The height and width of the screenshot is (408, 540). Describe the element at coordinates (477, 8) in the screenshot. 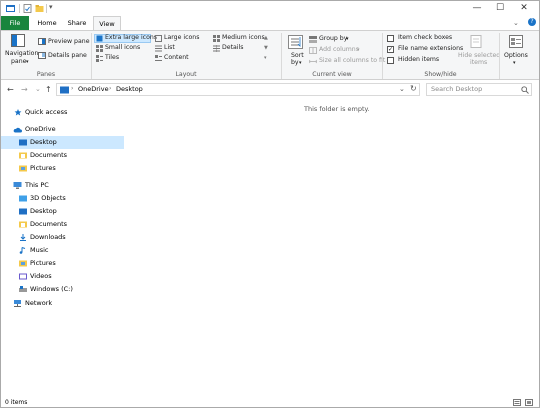

I see `minimize-button: —` at that location.